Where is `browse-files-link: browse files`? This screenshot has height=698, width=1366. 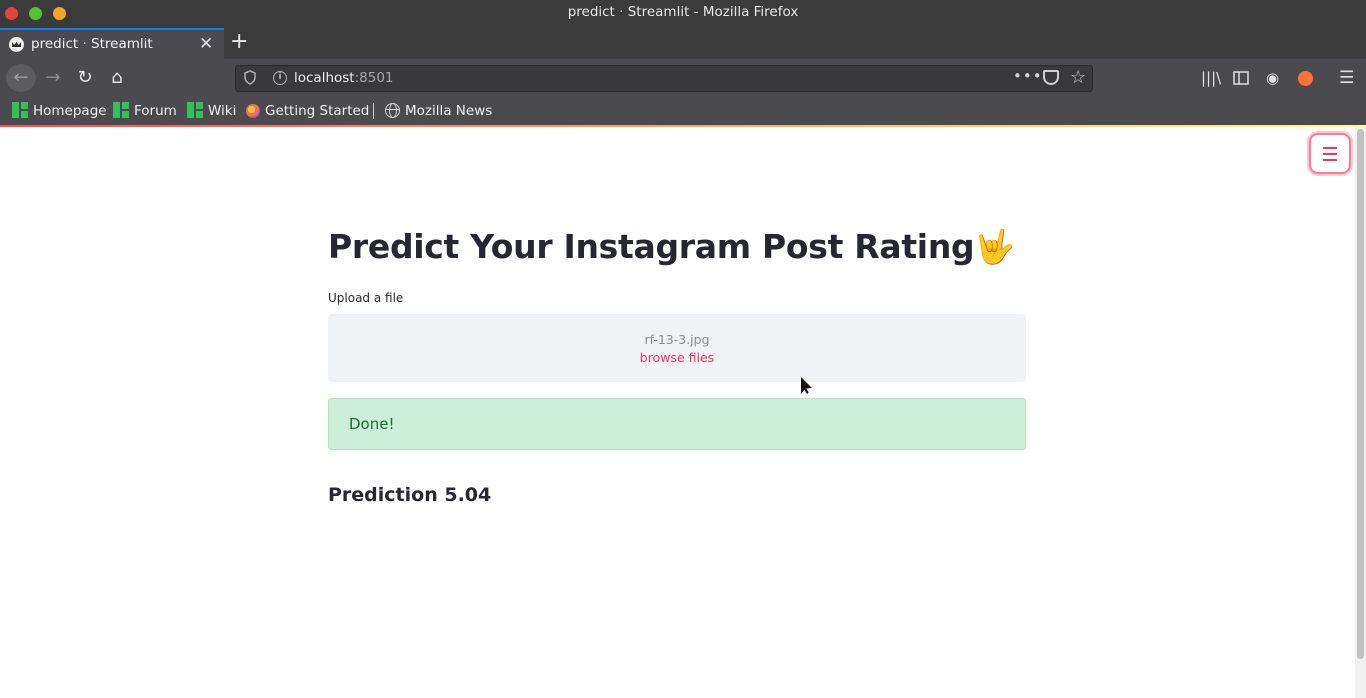
browse-files-link: browse files is located at coordinates (677, 357).